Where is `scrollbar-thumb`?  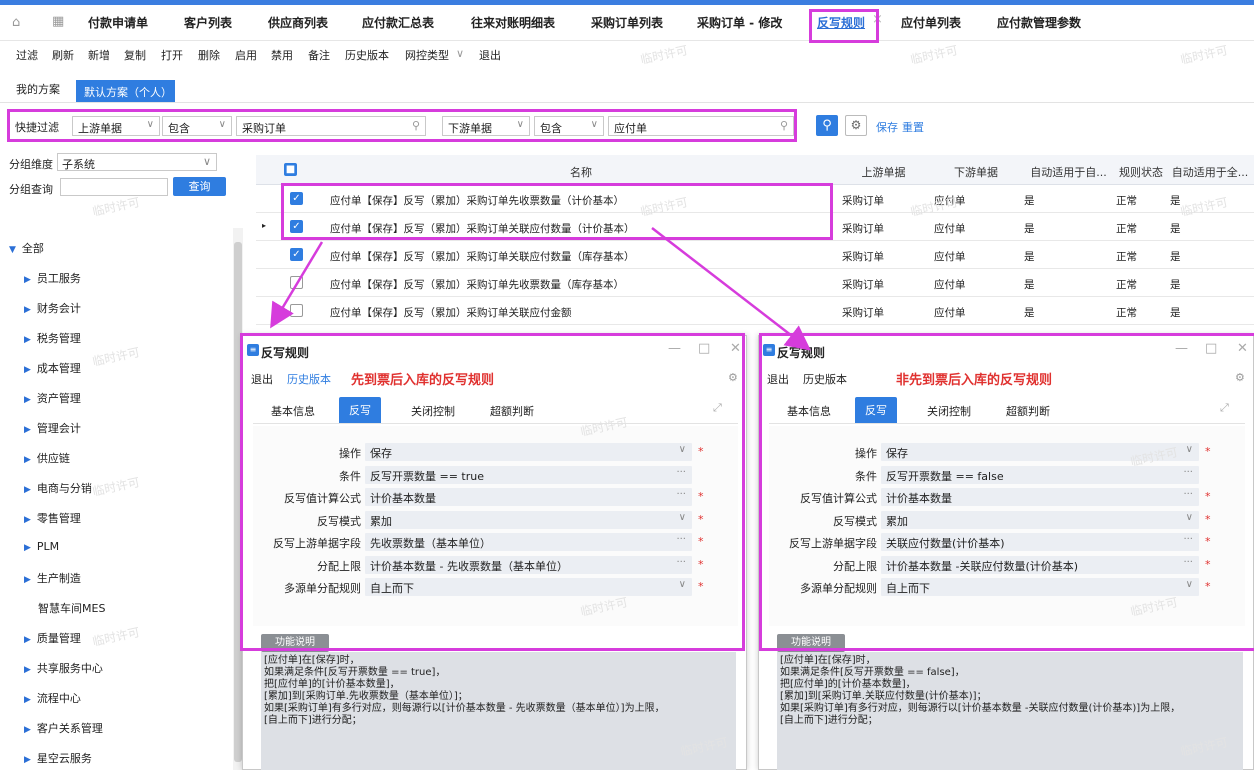
scrollbar-thumb is located at coordinates (238, 502).